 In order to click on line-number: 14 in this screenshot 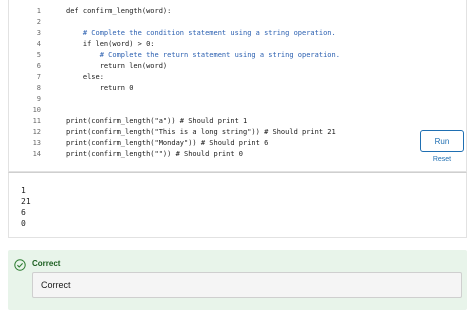, I will do `click(36, 154)`.